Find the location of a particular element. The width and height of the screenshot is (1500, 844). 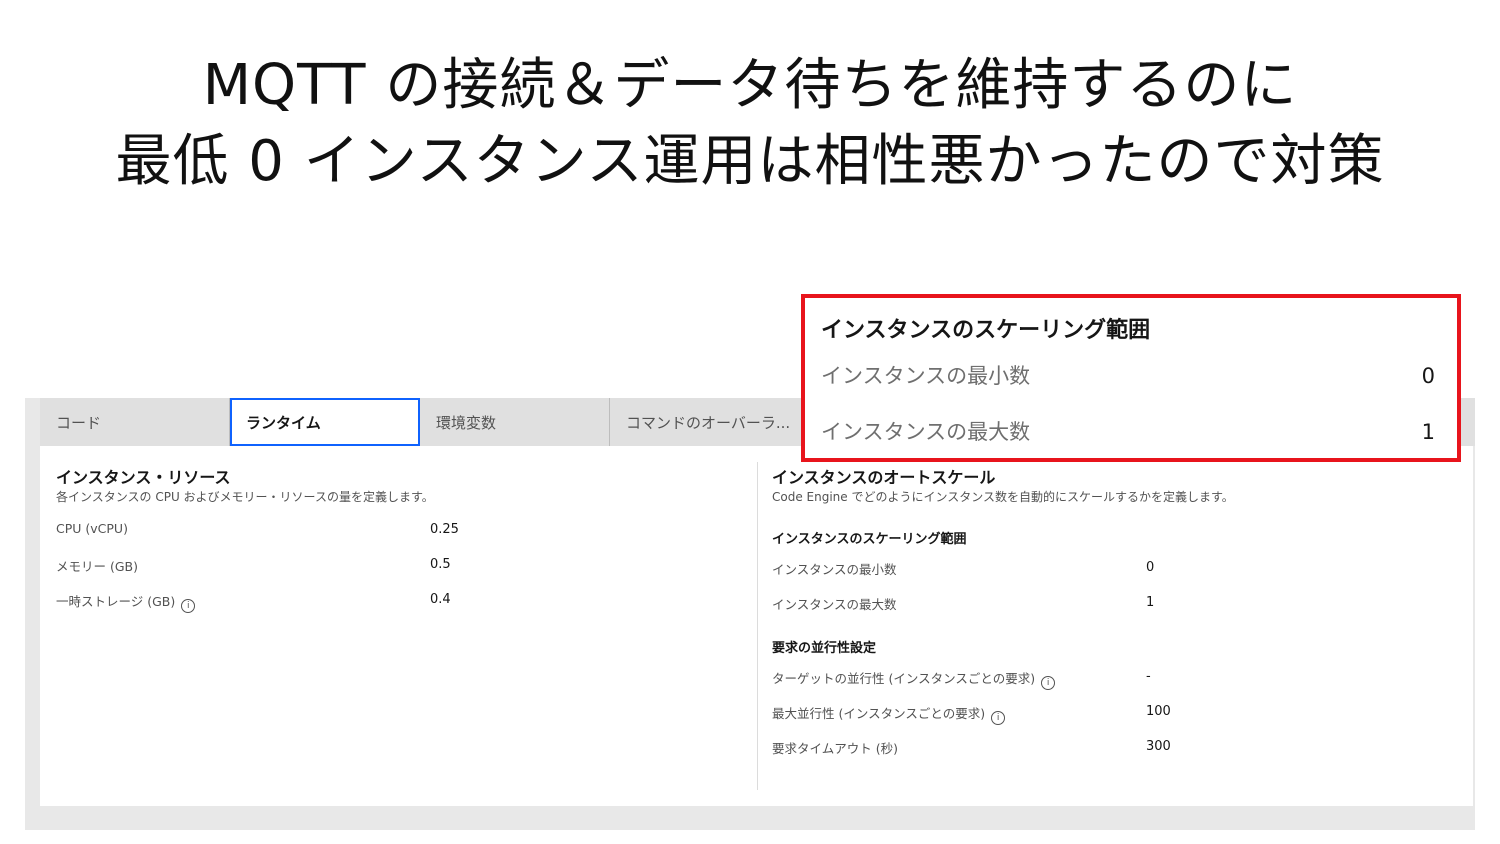

max-concurrency-row: 最大並行性 (インスタンスごとの要求) i is located at coordinates (889, 714).